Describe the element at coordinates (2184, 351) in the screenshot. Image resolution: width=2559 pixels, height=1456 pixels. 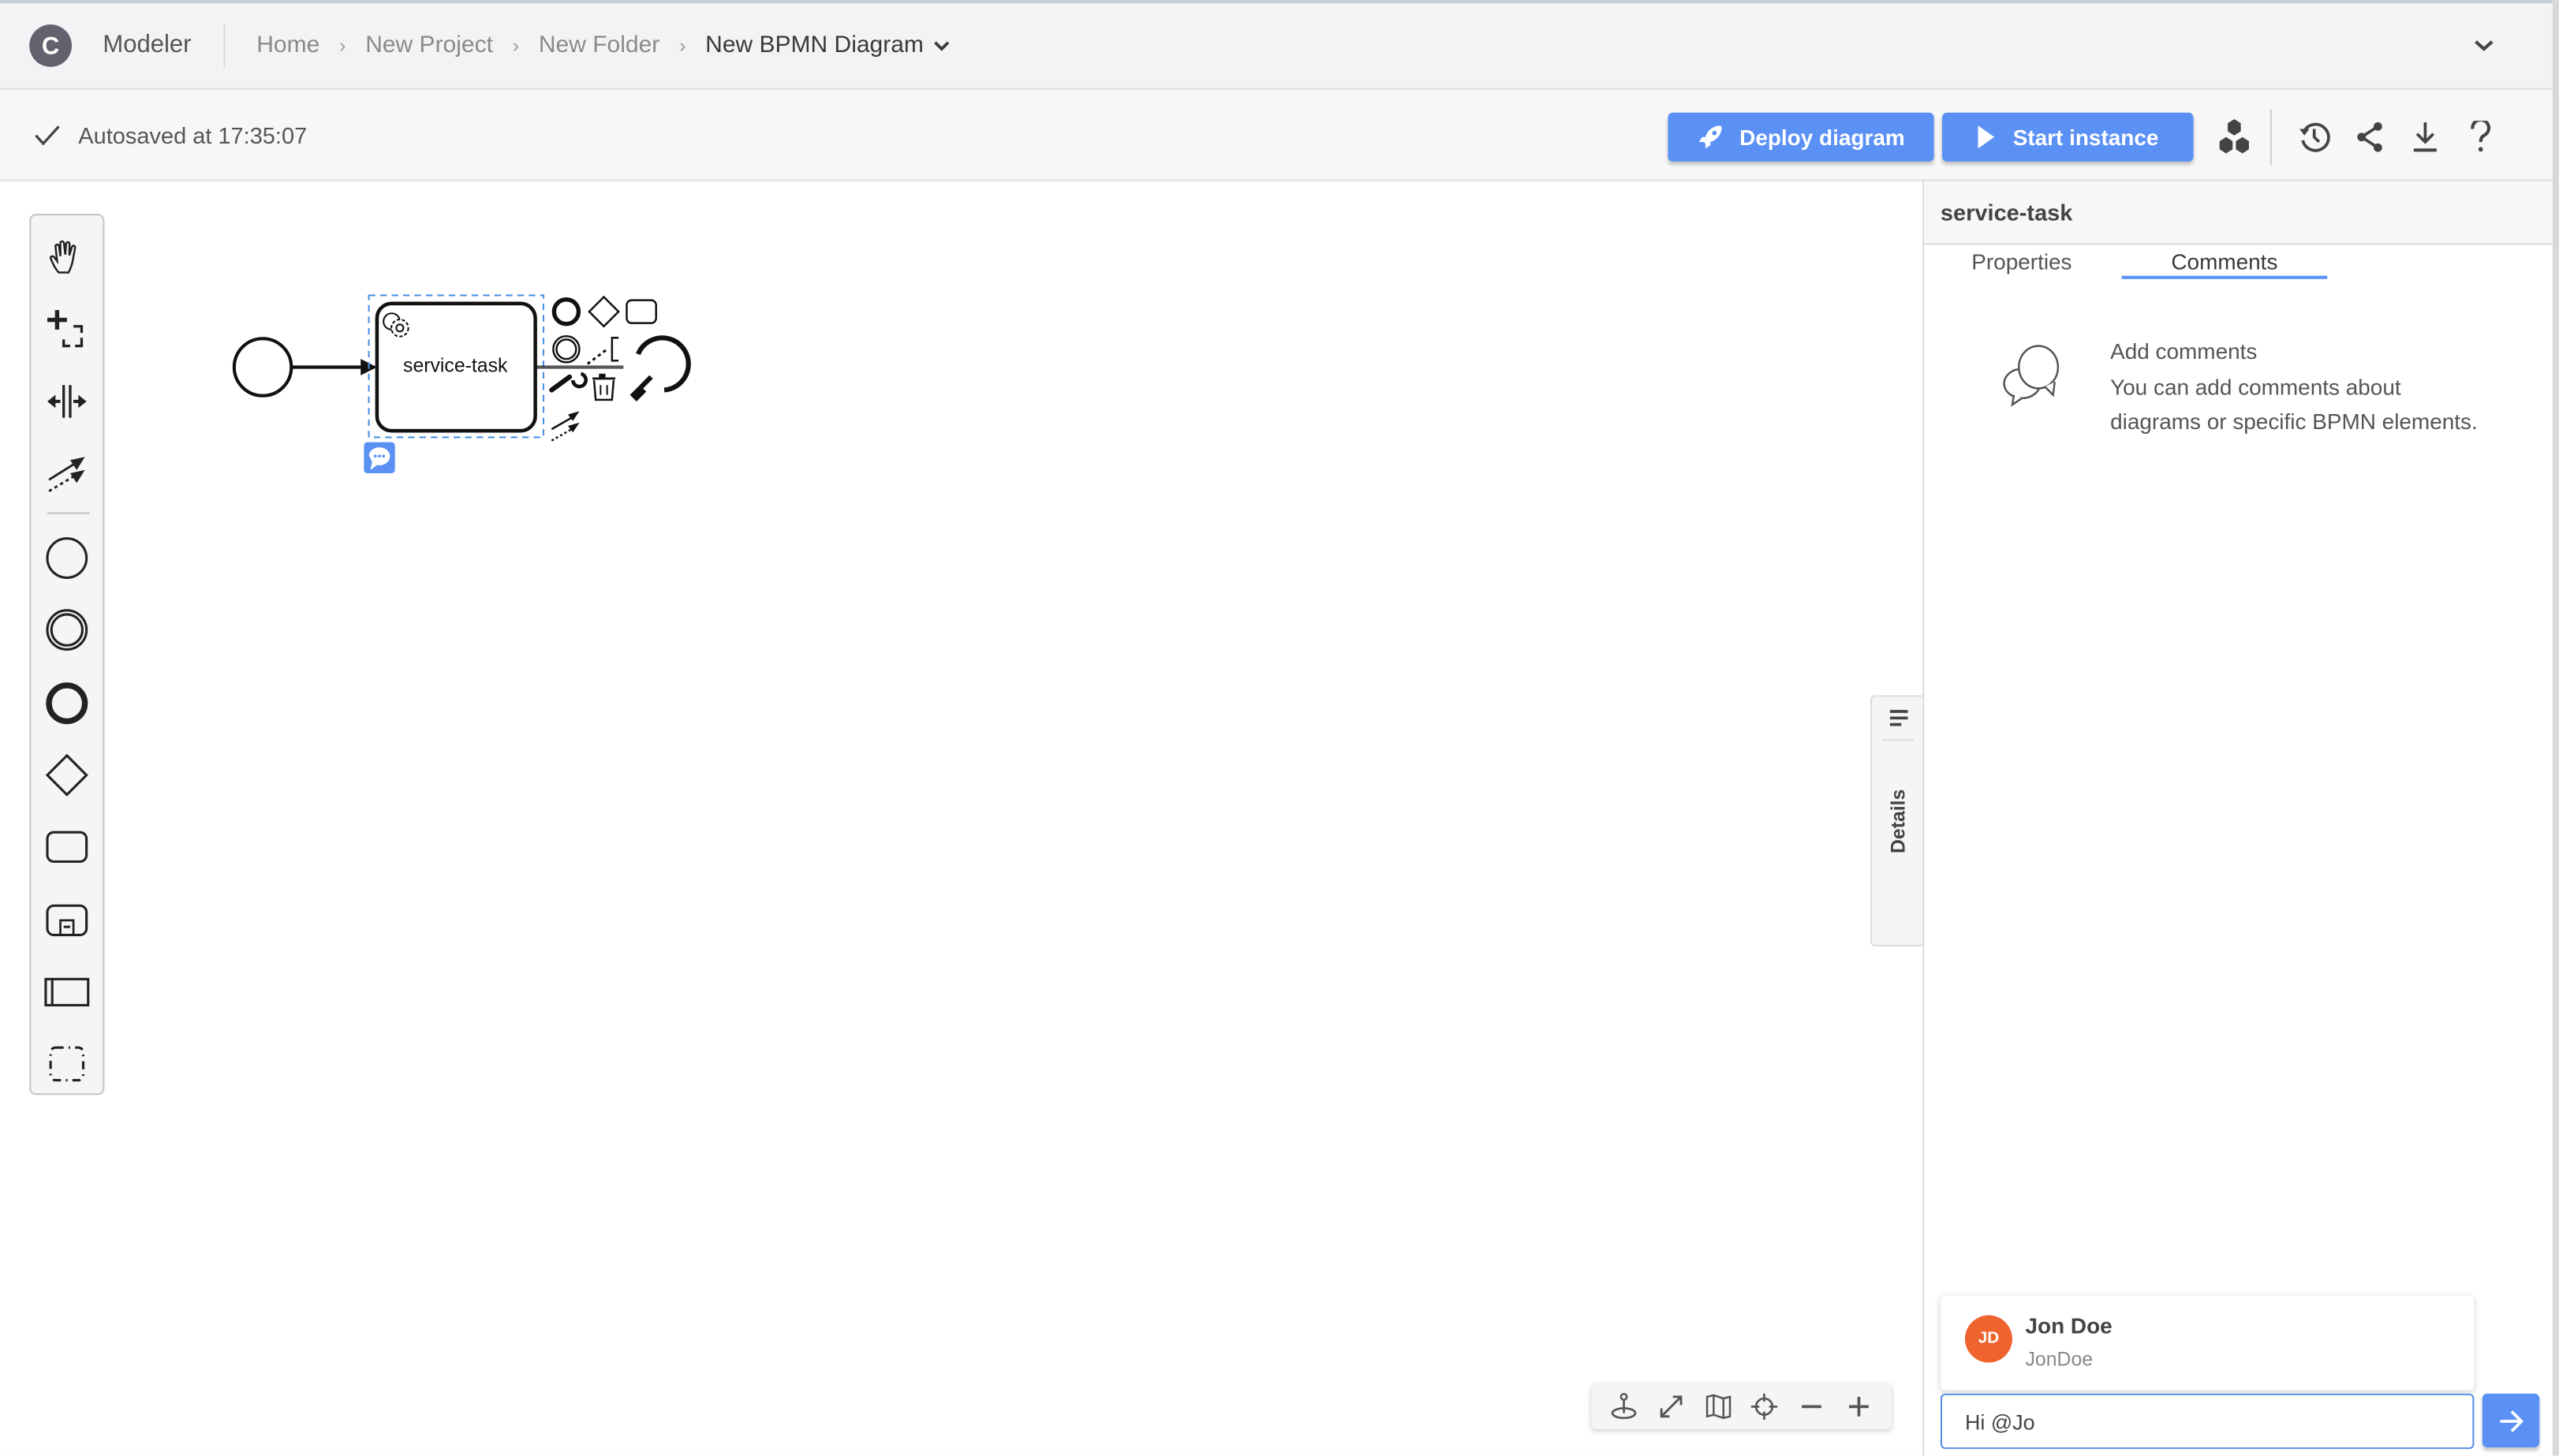
I see `empty-title: Add comments` at that location.